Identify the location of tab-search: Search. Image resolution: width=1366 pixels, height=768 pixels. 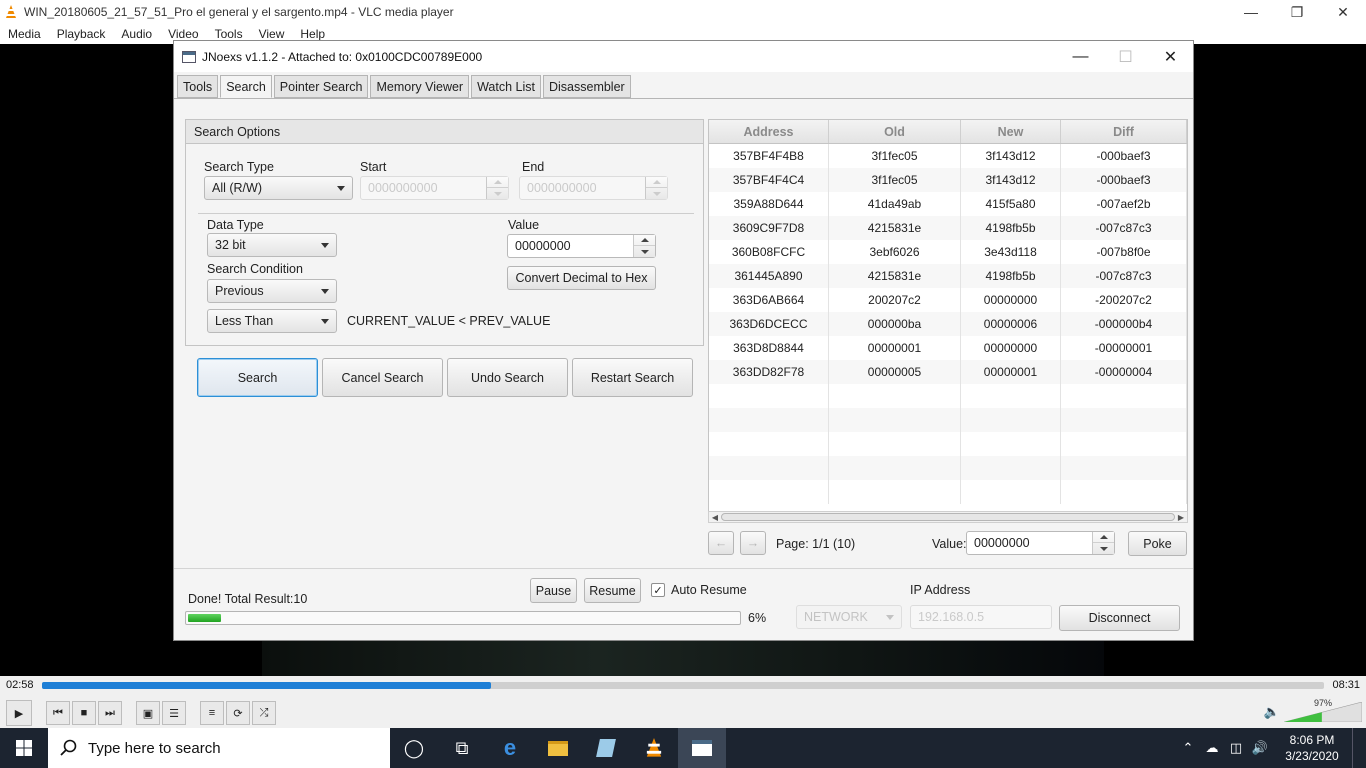
(246, 86).